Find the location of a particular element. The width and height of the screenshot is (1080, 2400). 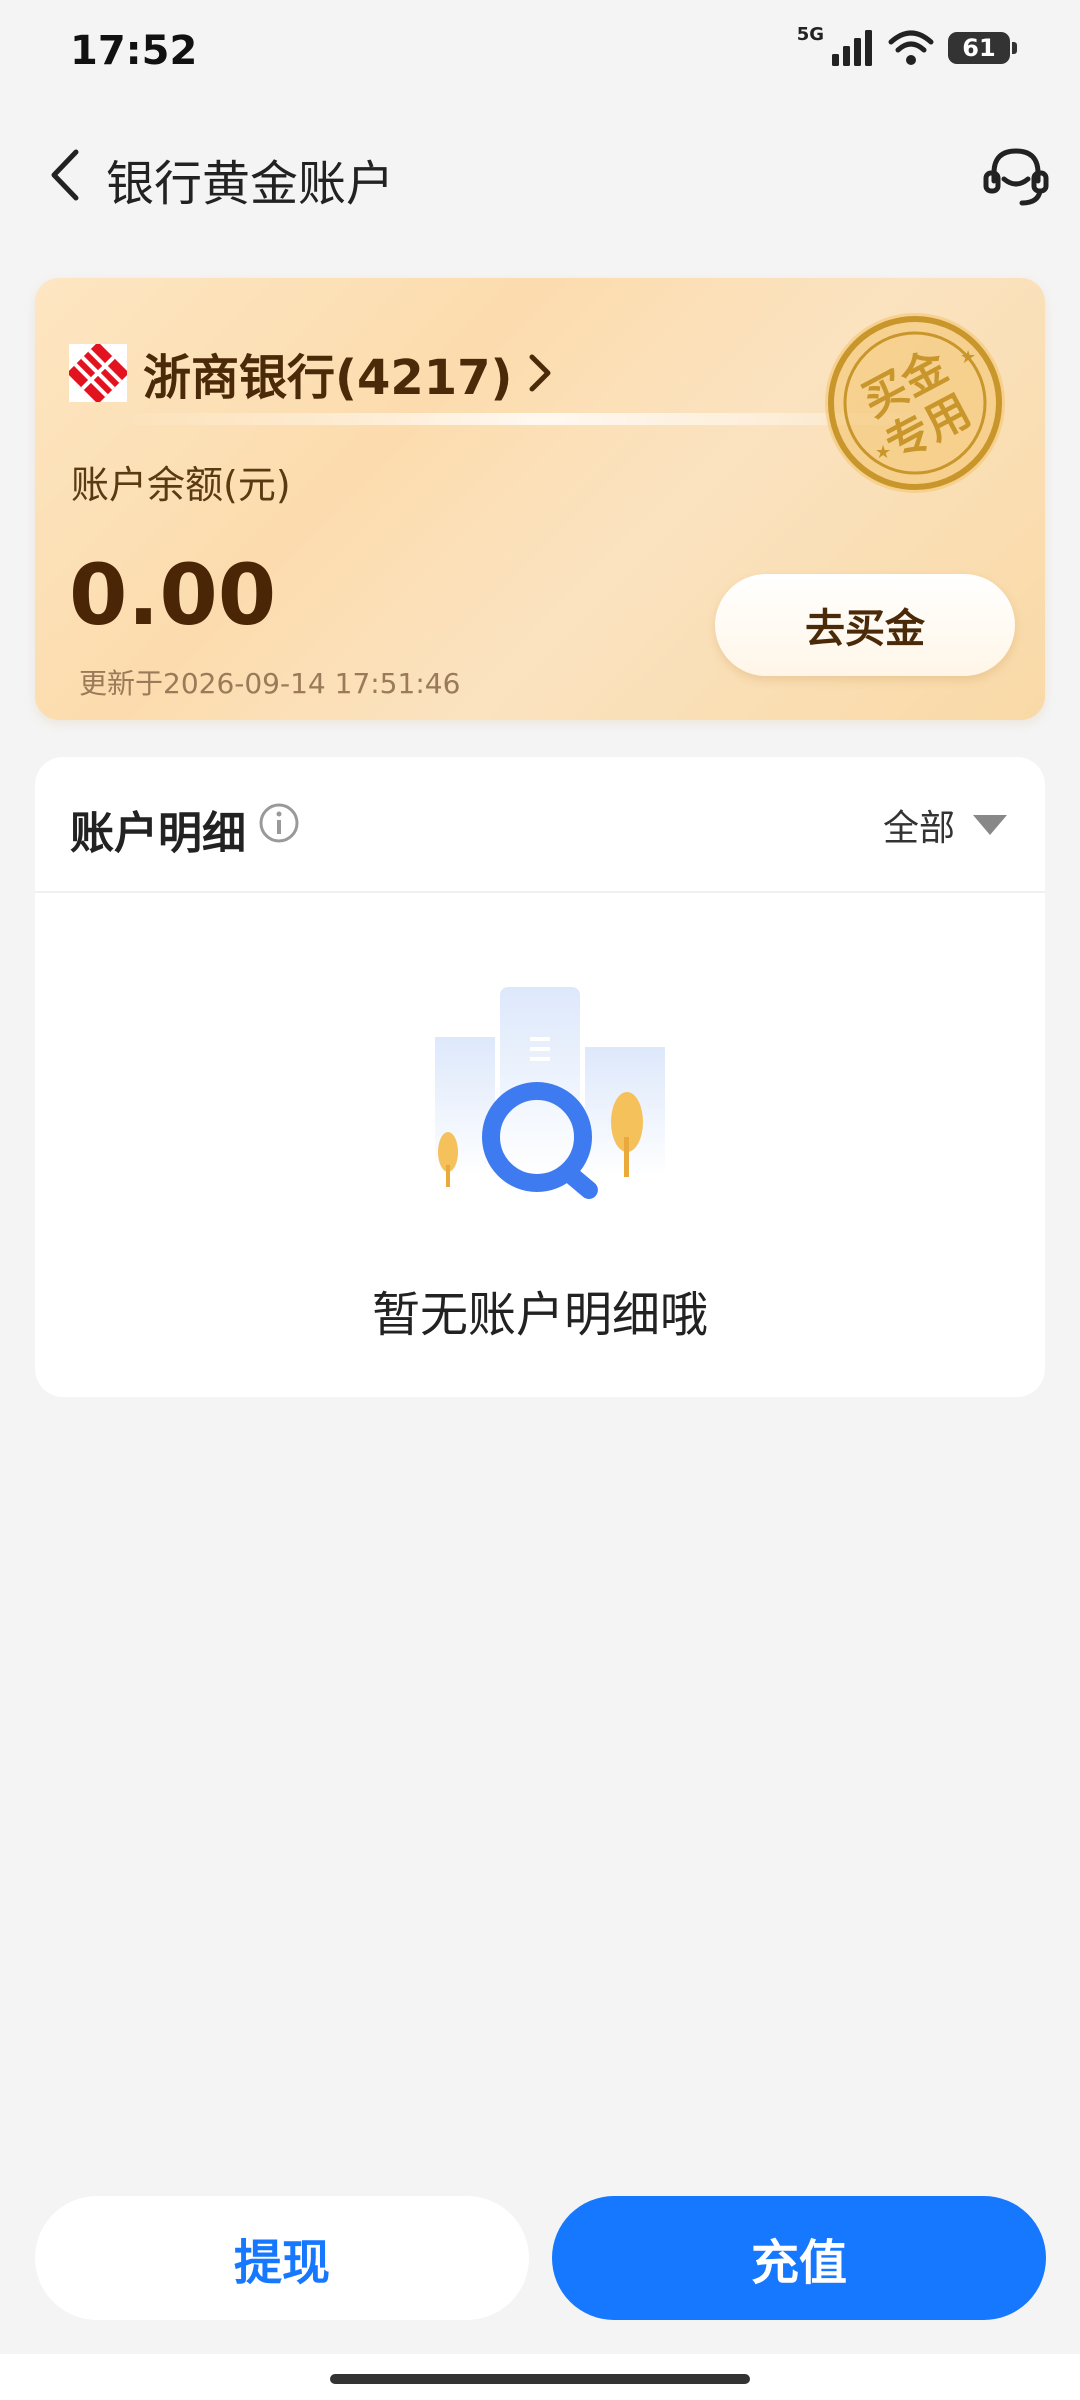

header: 银行黄金账户 is located at coordinates (540, 175).